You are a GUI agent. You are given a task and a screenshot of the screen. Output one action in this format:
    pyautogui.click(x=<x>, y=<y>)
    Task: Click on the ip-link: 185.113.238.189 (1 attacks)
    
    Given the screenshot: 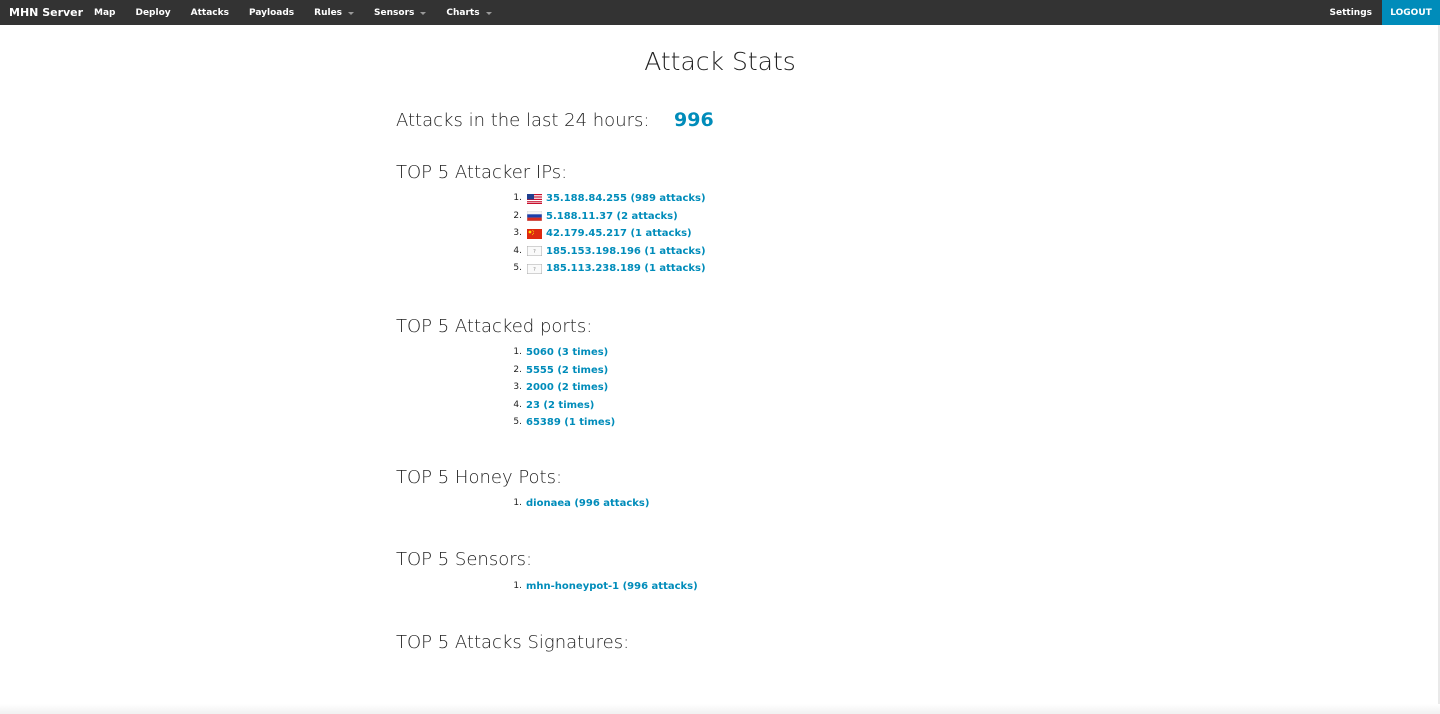 What is the action you would take?
    pyautogui.click(x=626, y=269)
    